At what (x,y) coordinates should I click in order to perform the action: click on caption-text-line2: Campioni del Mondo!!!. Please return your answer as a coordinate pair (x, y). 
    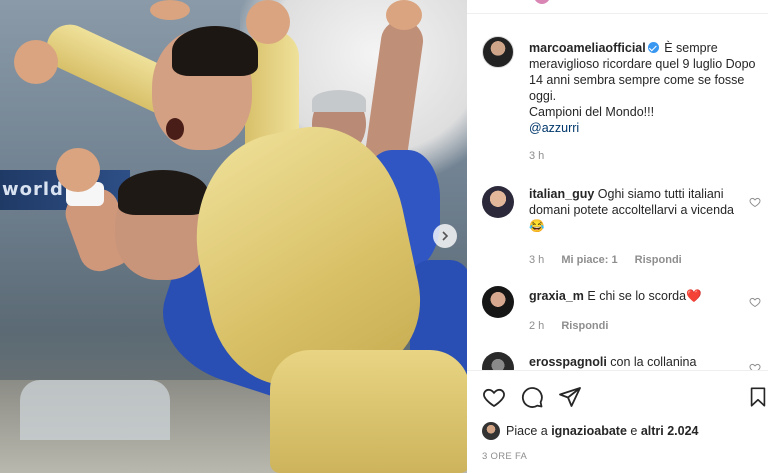
    Looking at the image, I should click on (592, 112).